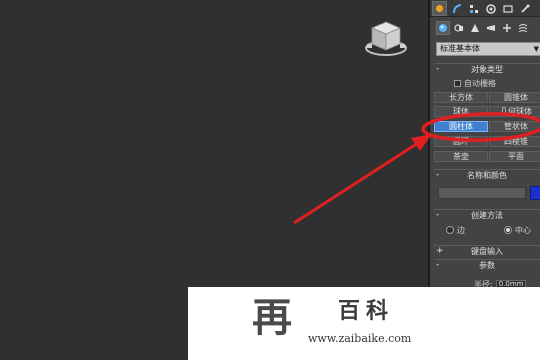 This screenshot has width=540, height=360. I want to click on cameras-icon, so click(491, 28).